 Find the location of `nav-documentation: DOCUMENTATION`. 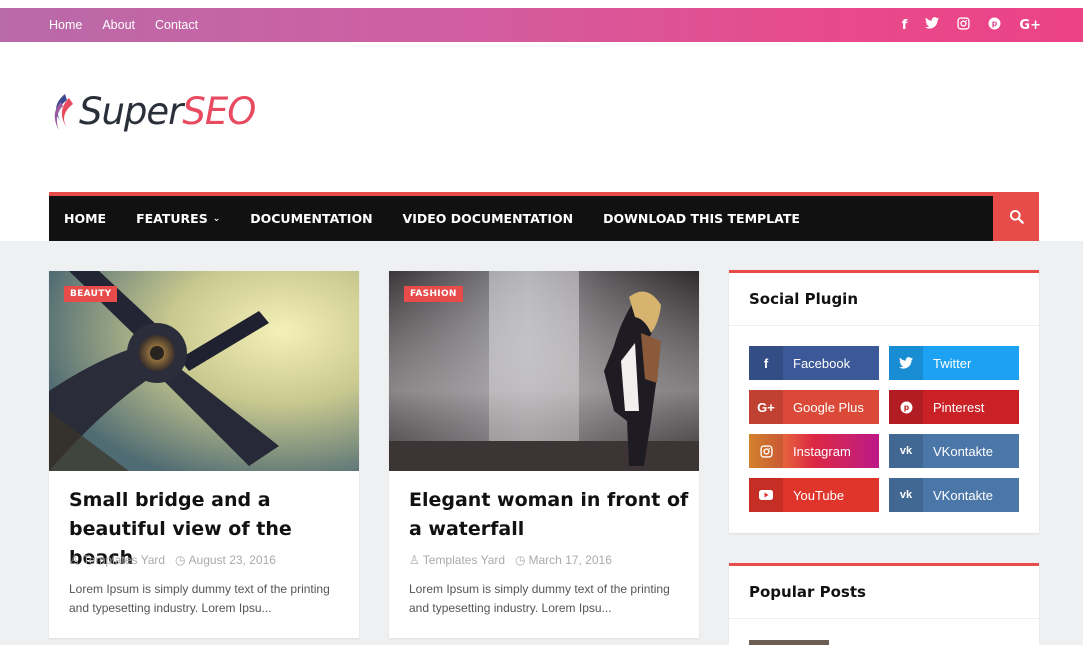

nav-documentation: DOCUMENTATION is located at coordinates (311, 218).